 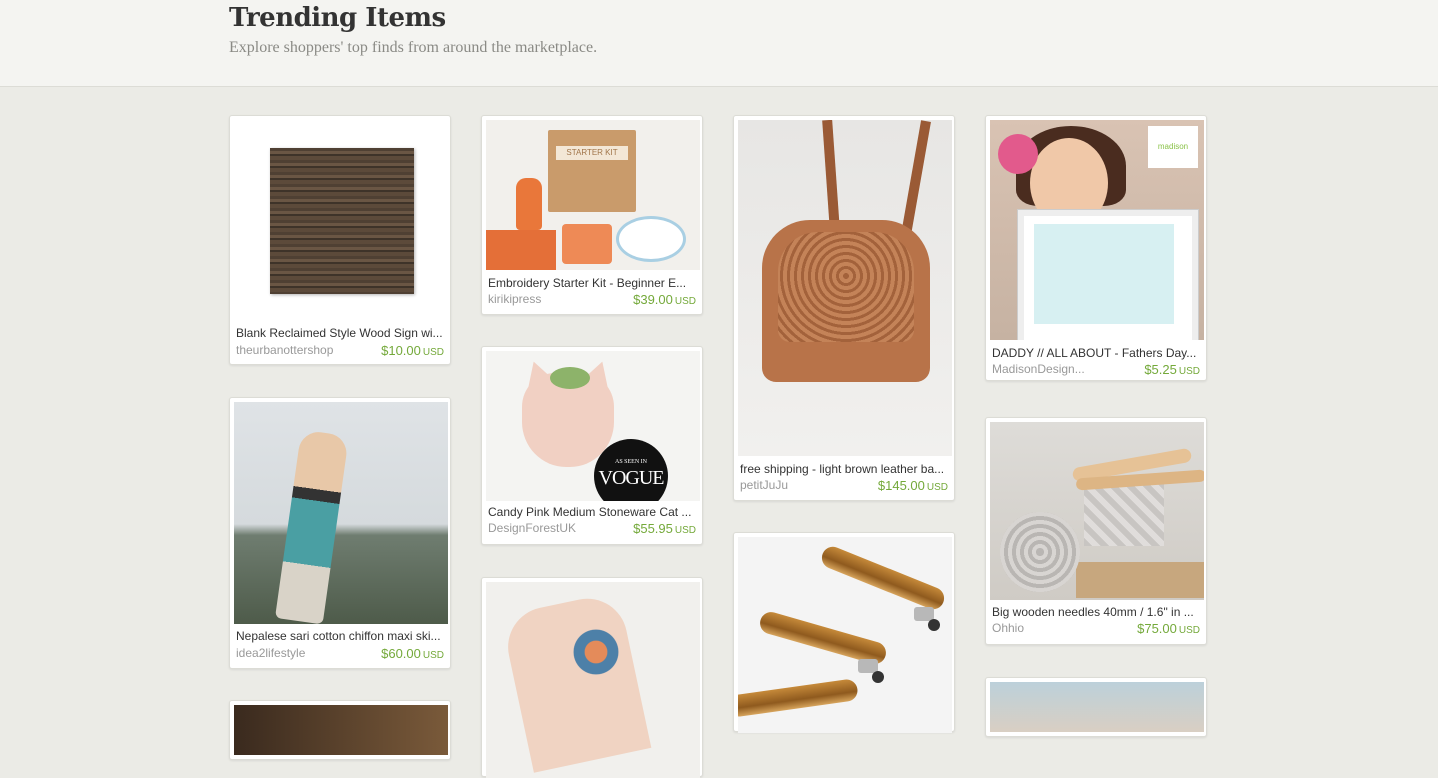 I want to click on listing-price: $5.25 USD, so click(x=1172, y=369).